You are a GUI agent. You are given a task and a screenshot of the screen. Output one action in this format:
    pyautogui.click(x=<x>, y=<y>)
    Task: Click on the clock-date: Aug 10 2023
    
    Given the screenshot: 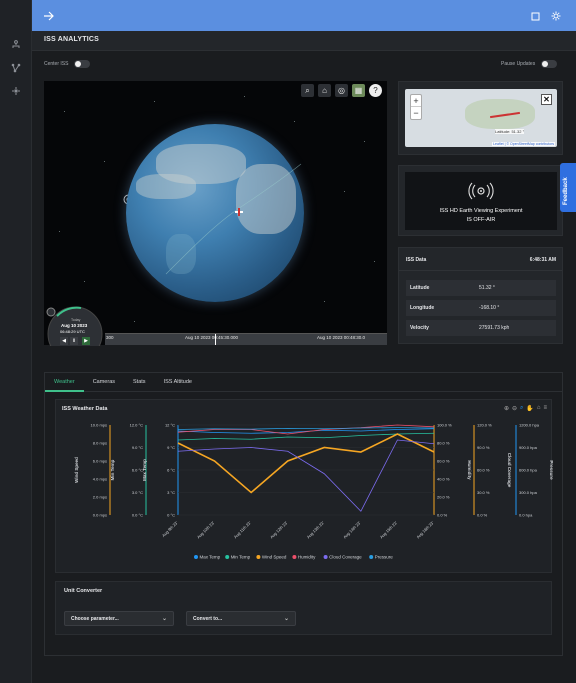 What is the action you would take?
    pyautogui.click(x=74, y=325)
    